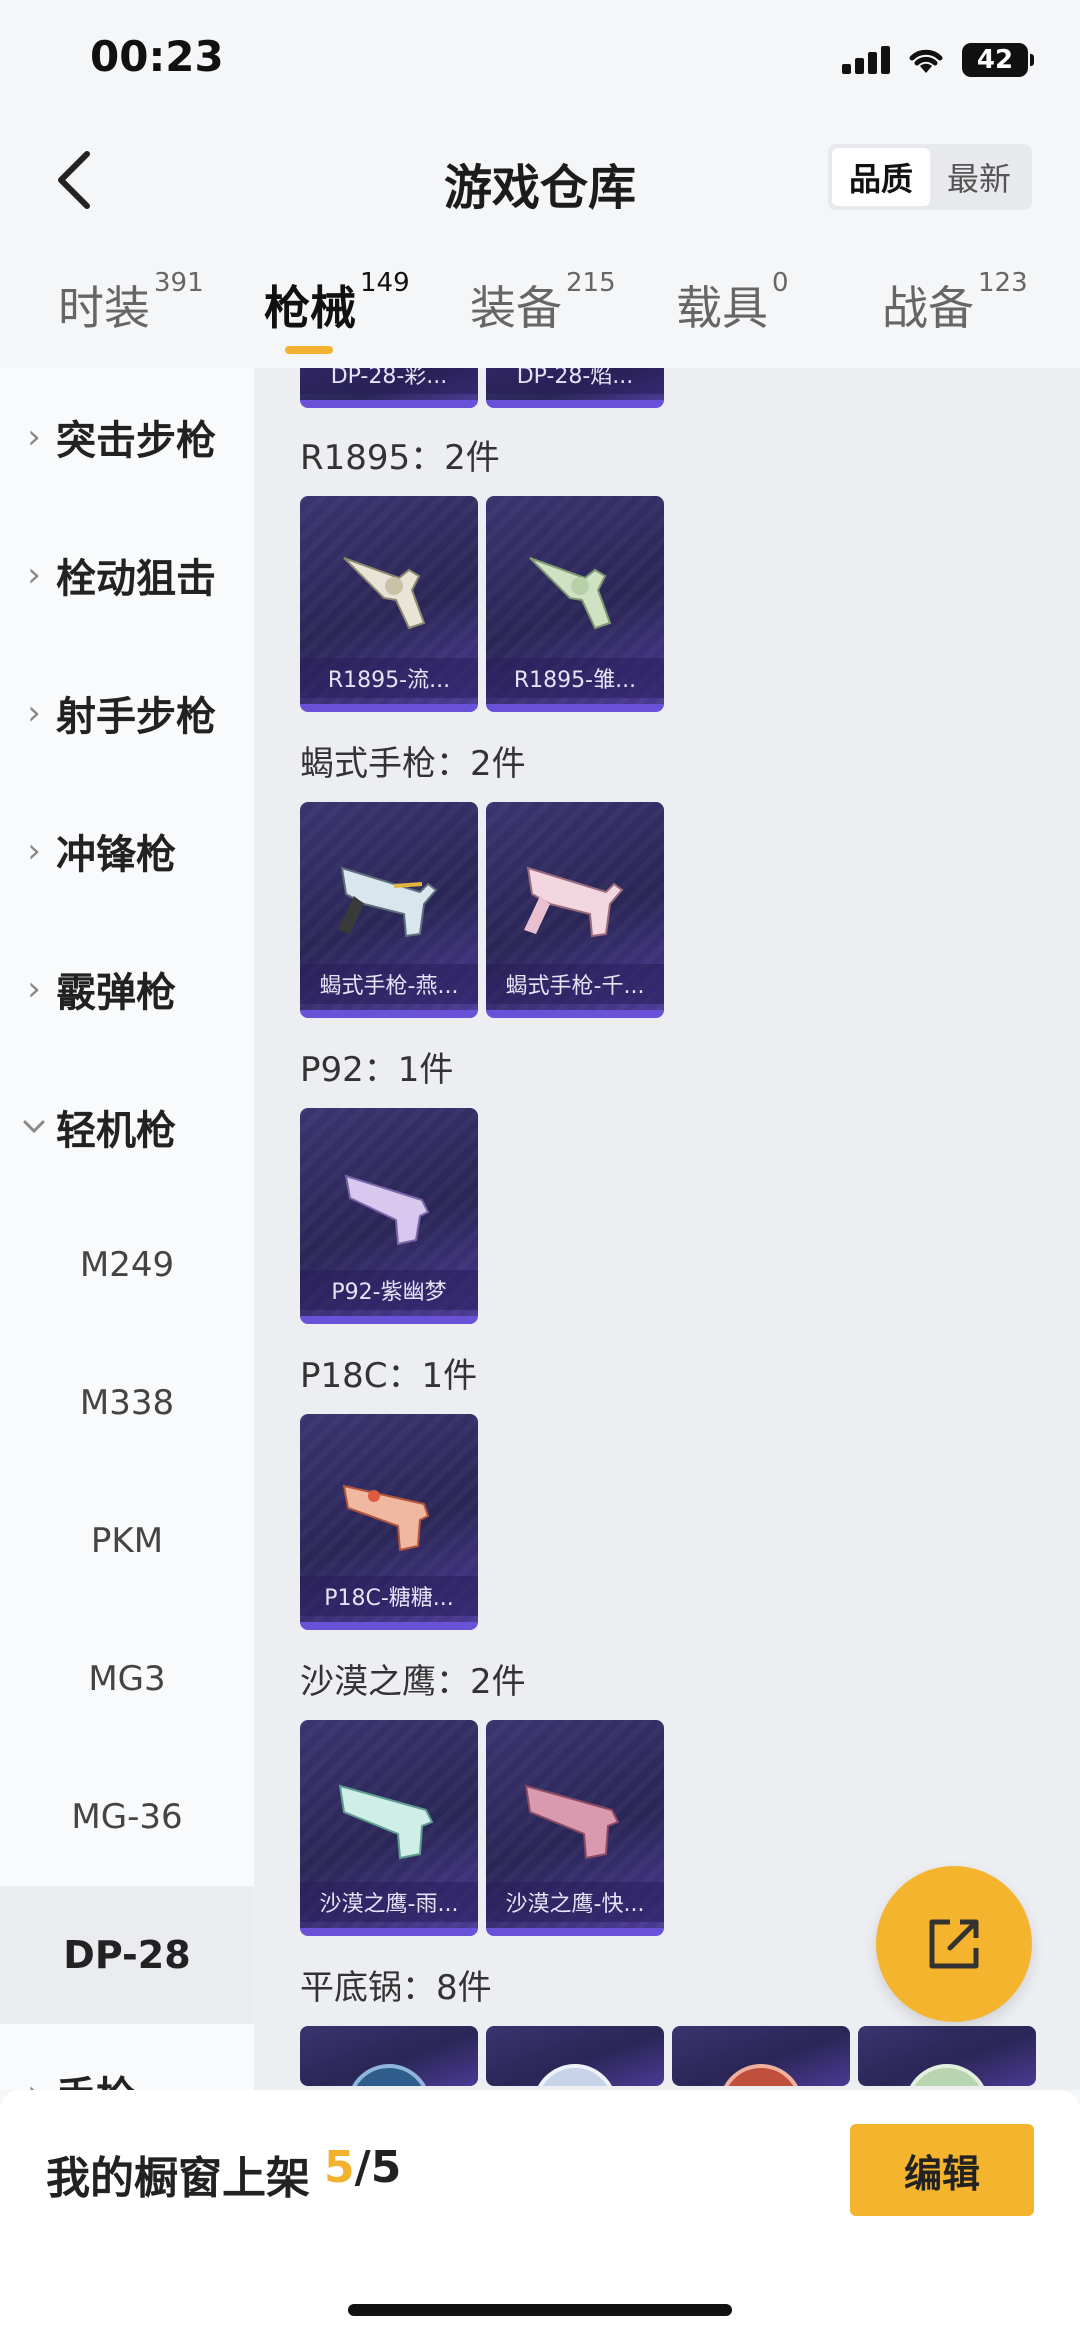 Image resolution: width=1080 pixels, height=2339 pixels. I want to click on battery-icon: 42, so click(998, 60).